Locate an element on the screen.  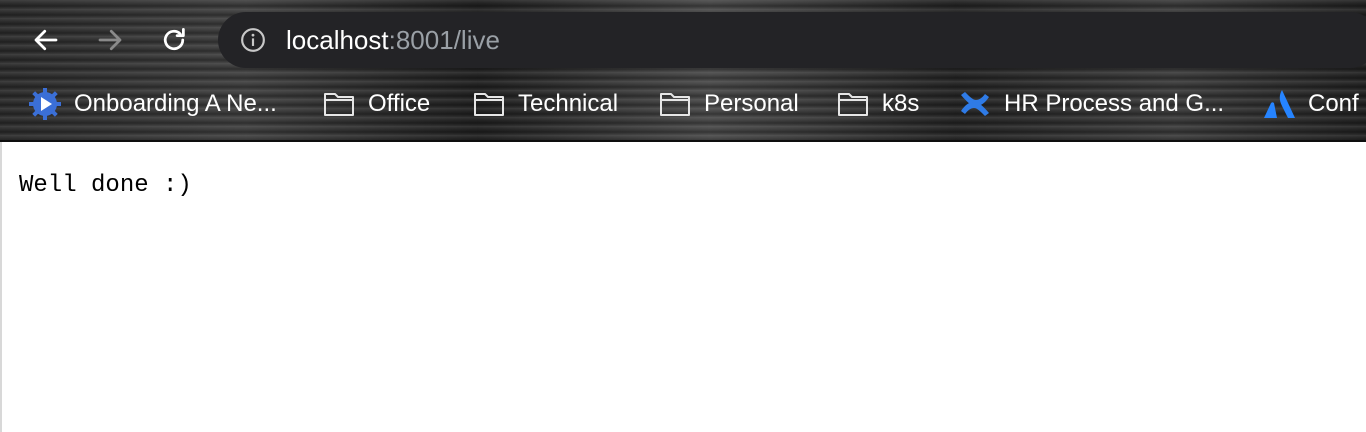
bookmark-folder-office: Office is located at coordinates (376, 104).